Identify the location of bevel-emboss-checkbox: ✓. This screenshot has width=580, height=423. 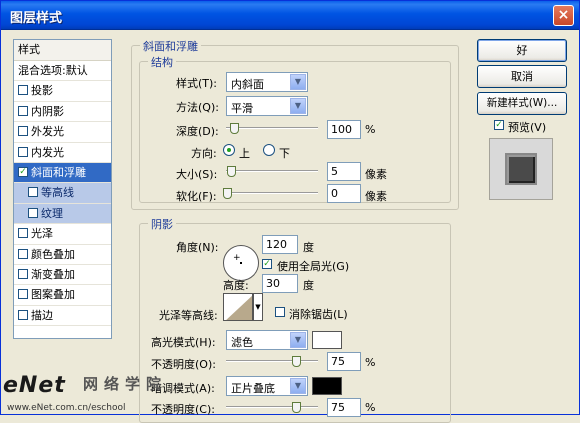
(23, 171).